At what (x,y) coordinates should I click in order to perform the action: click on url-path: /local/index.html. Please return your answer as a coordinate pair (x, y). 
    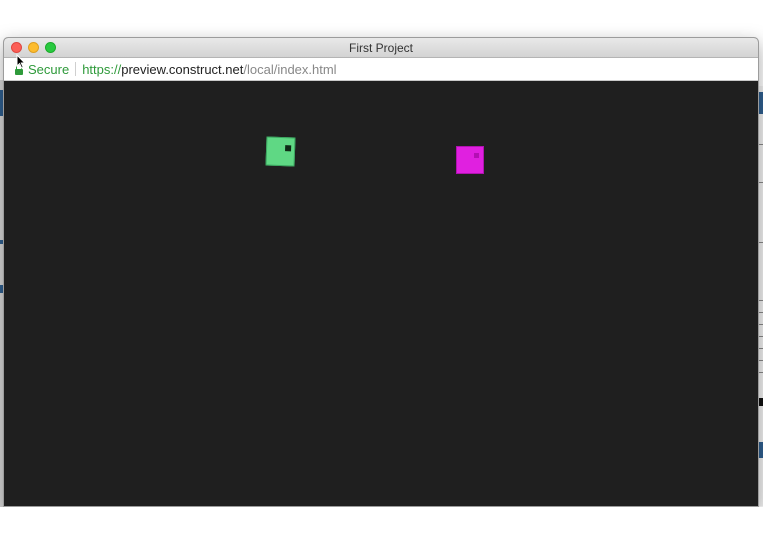
    Looking at the image, I should click on (290, 69).